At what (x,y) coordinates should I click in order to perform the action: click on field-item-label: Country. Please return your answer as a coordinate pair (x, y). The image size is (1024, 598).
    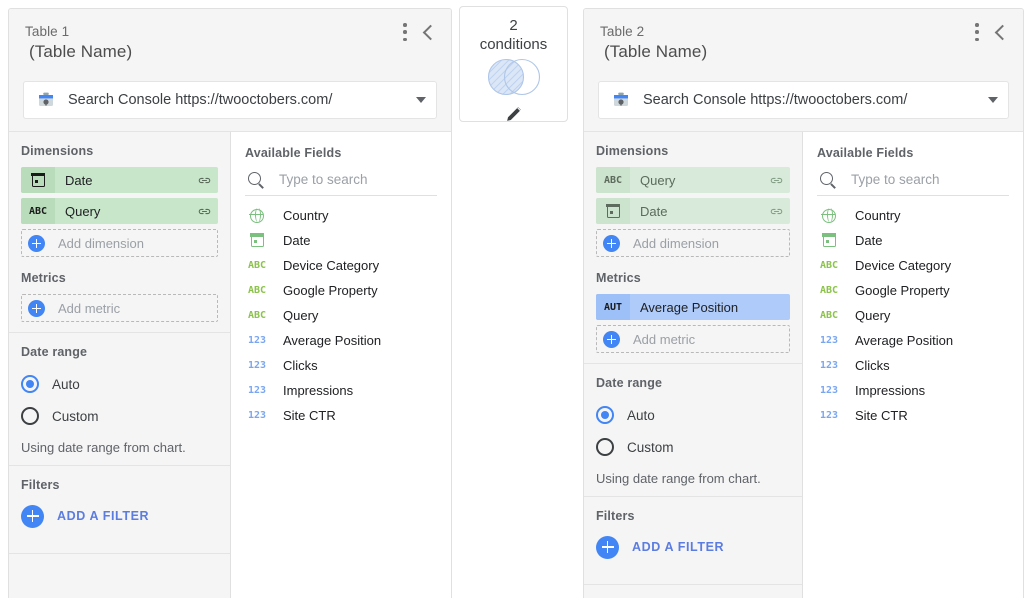
    Looking at the image, I should click on (878, 215).